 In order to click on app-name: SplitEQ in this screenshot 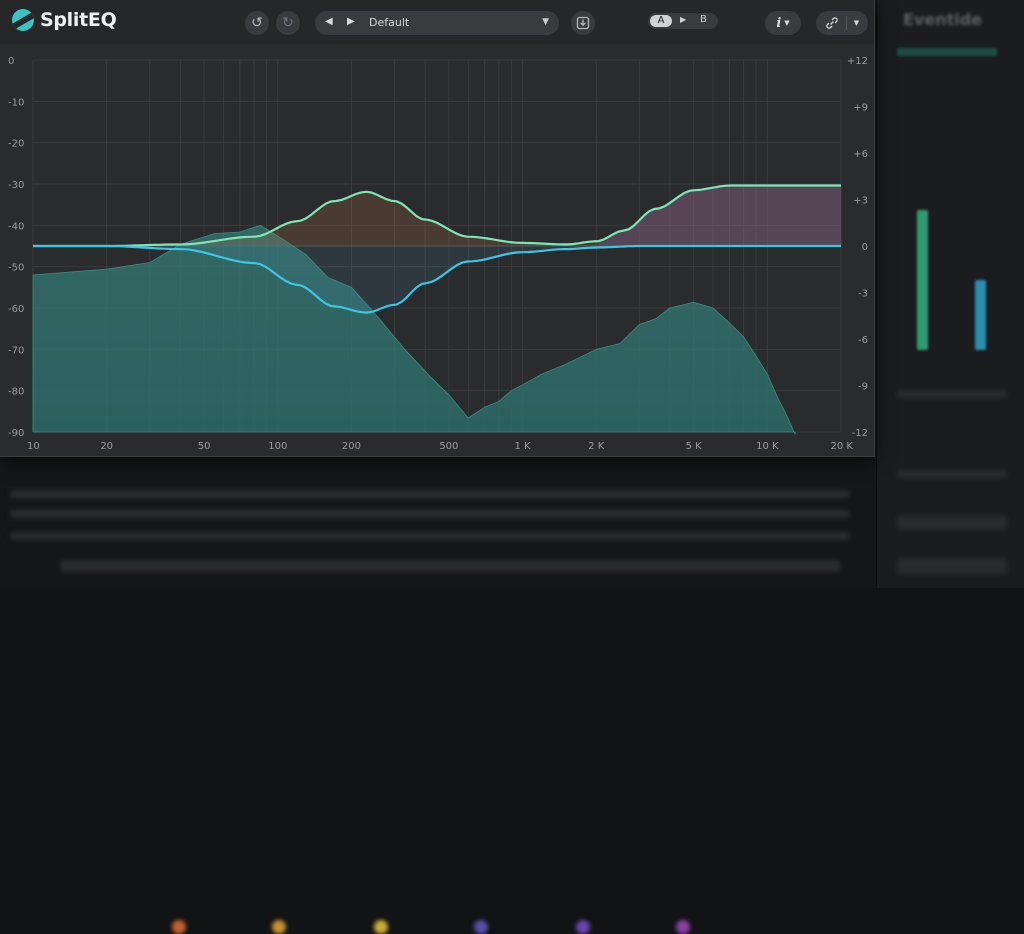, I will do `click(78, 20)`.